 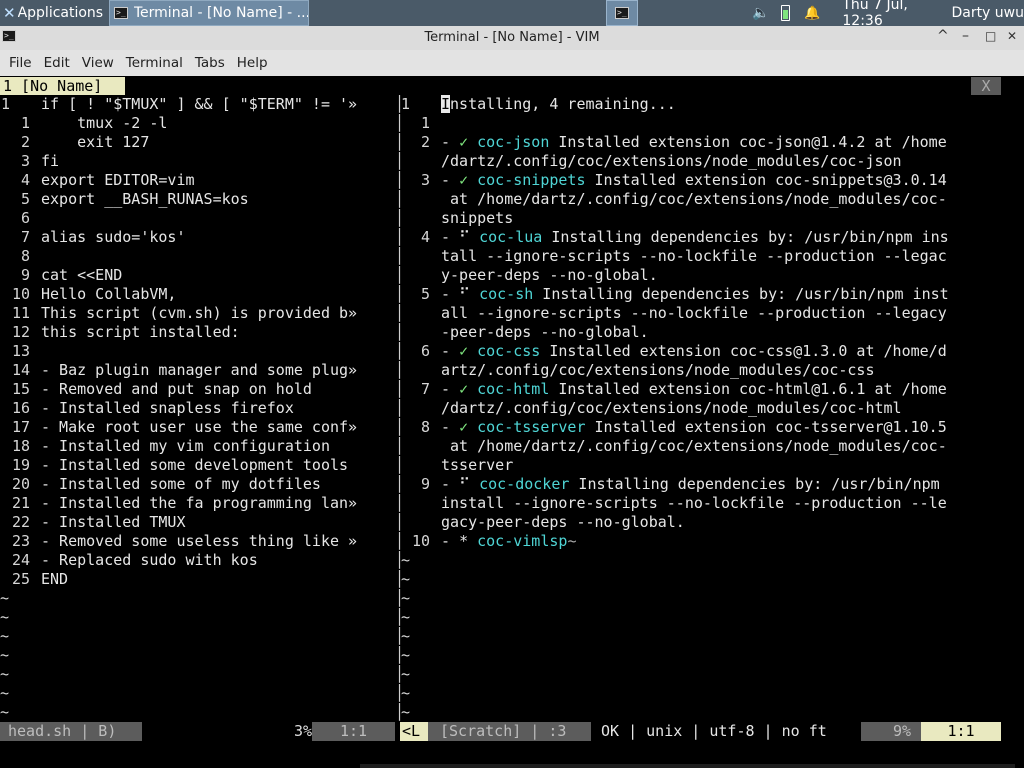 What do you see at coordinates (25, 275) in the screenshot?
I see `left-line-number: 9` at bounding box center [25, 275].